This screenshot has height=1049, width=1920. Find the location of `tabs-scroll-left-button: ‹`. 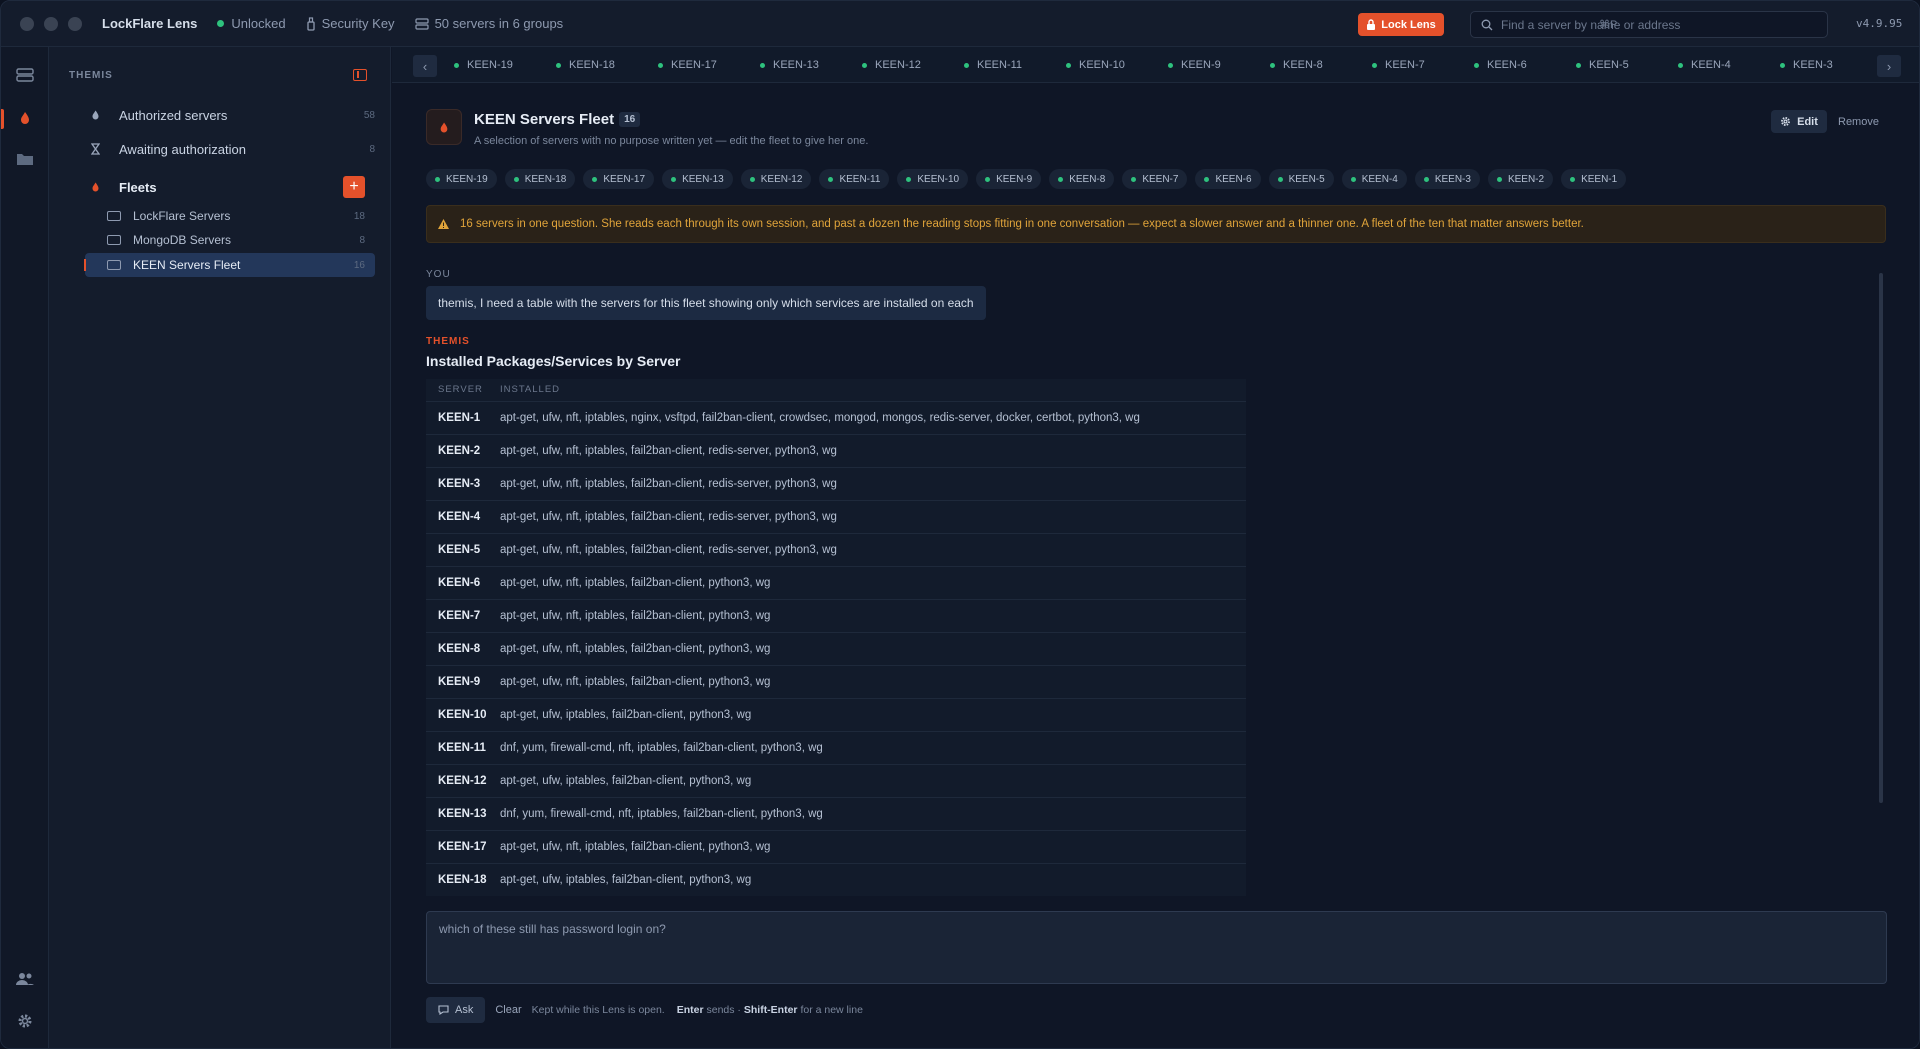

tabs-scroll-left-button: ‹ is located at coordinates (425, 66).